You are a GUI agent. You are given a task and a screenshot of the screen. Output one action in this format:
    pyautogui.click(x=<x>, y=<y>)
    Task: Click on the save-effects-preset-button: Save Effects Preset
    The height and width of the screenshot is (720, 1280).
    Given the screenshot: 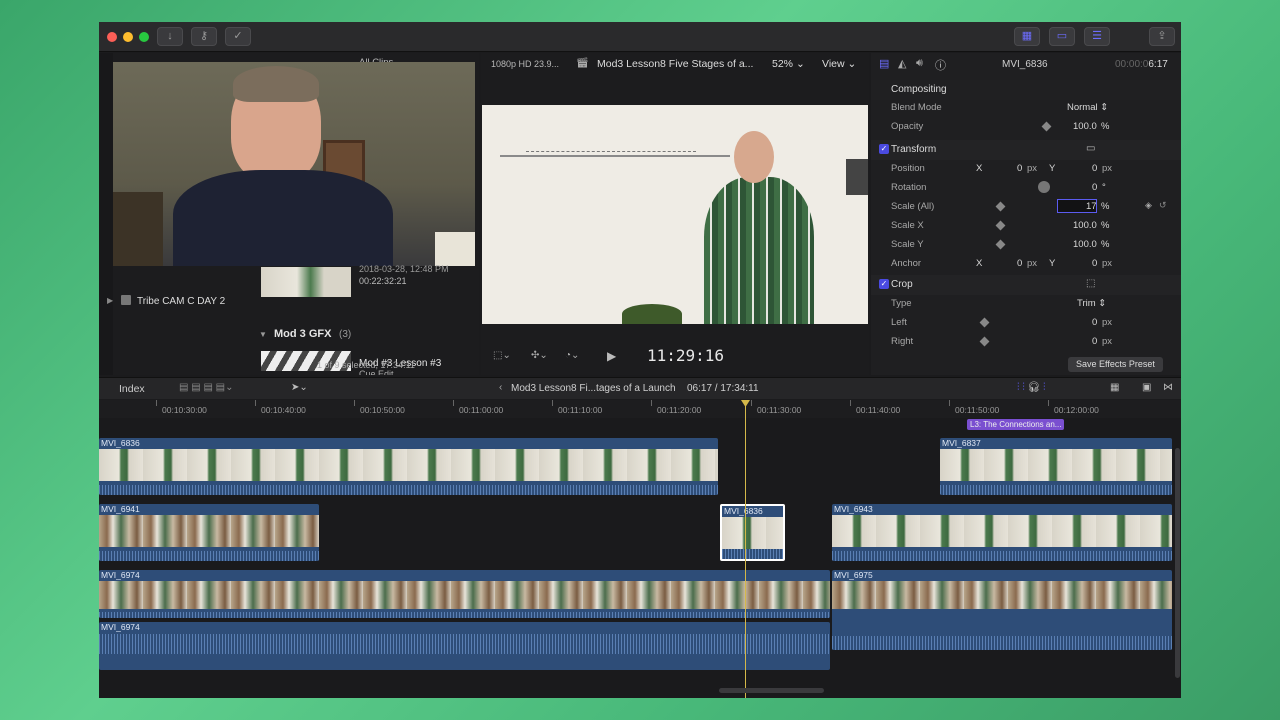 What is the action you would take?
    pyautogui.click(x=1115, y=364)
    